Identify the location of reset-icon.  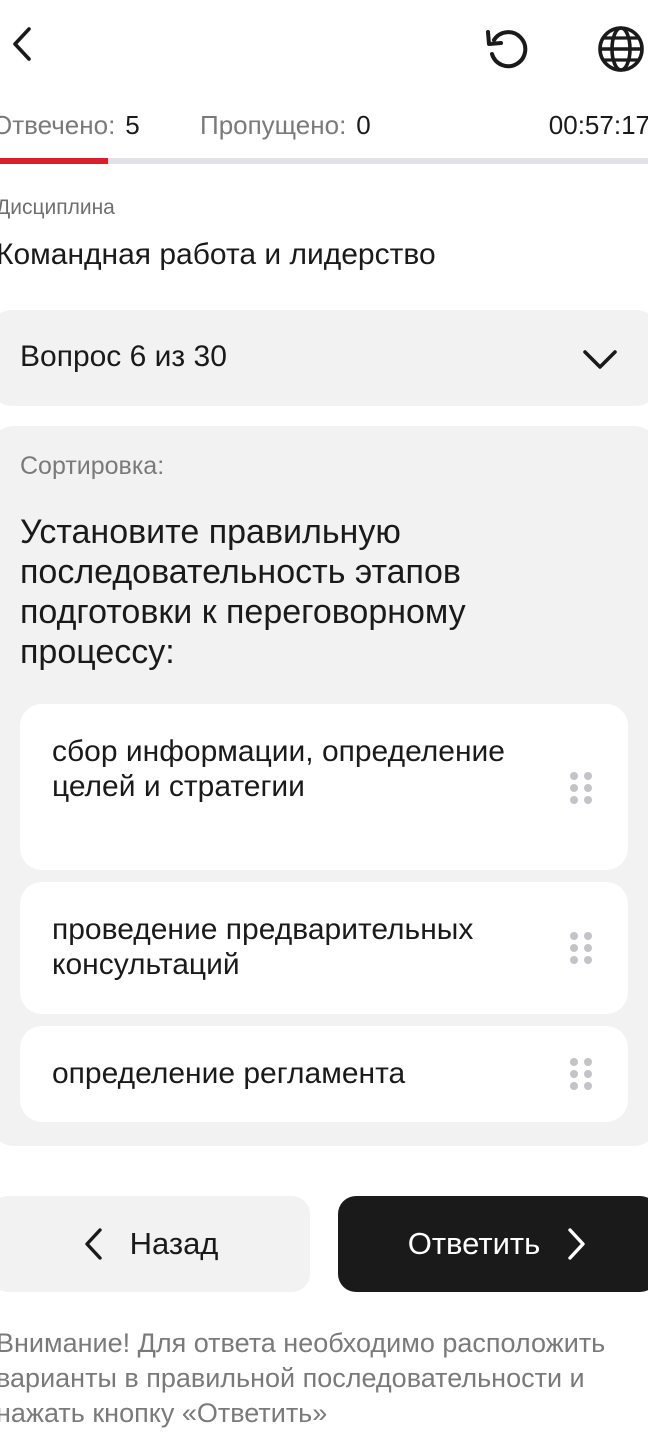
(507, 49).